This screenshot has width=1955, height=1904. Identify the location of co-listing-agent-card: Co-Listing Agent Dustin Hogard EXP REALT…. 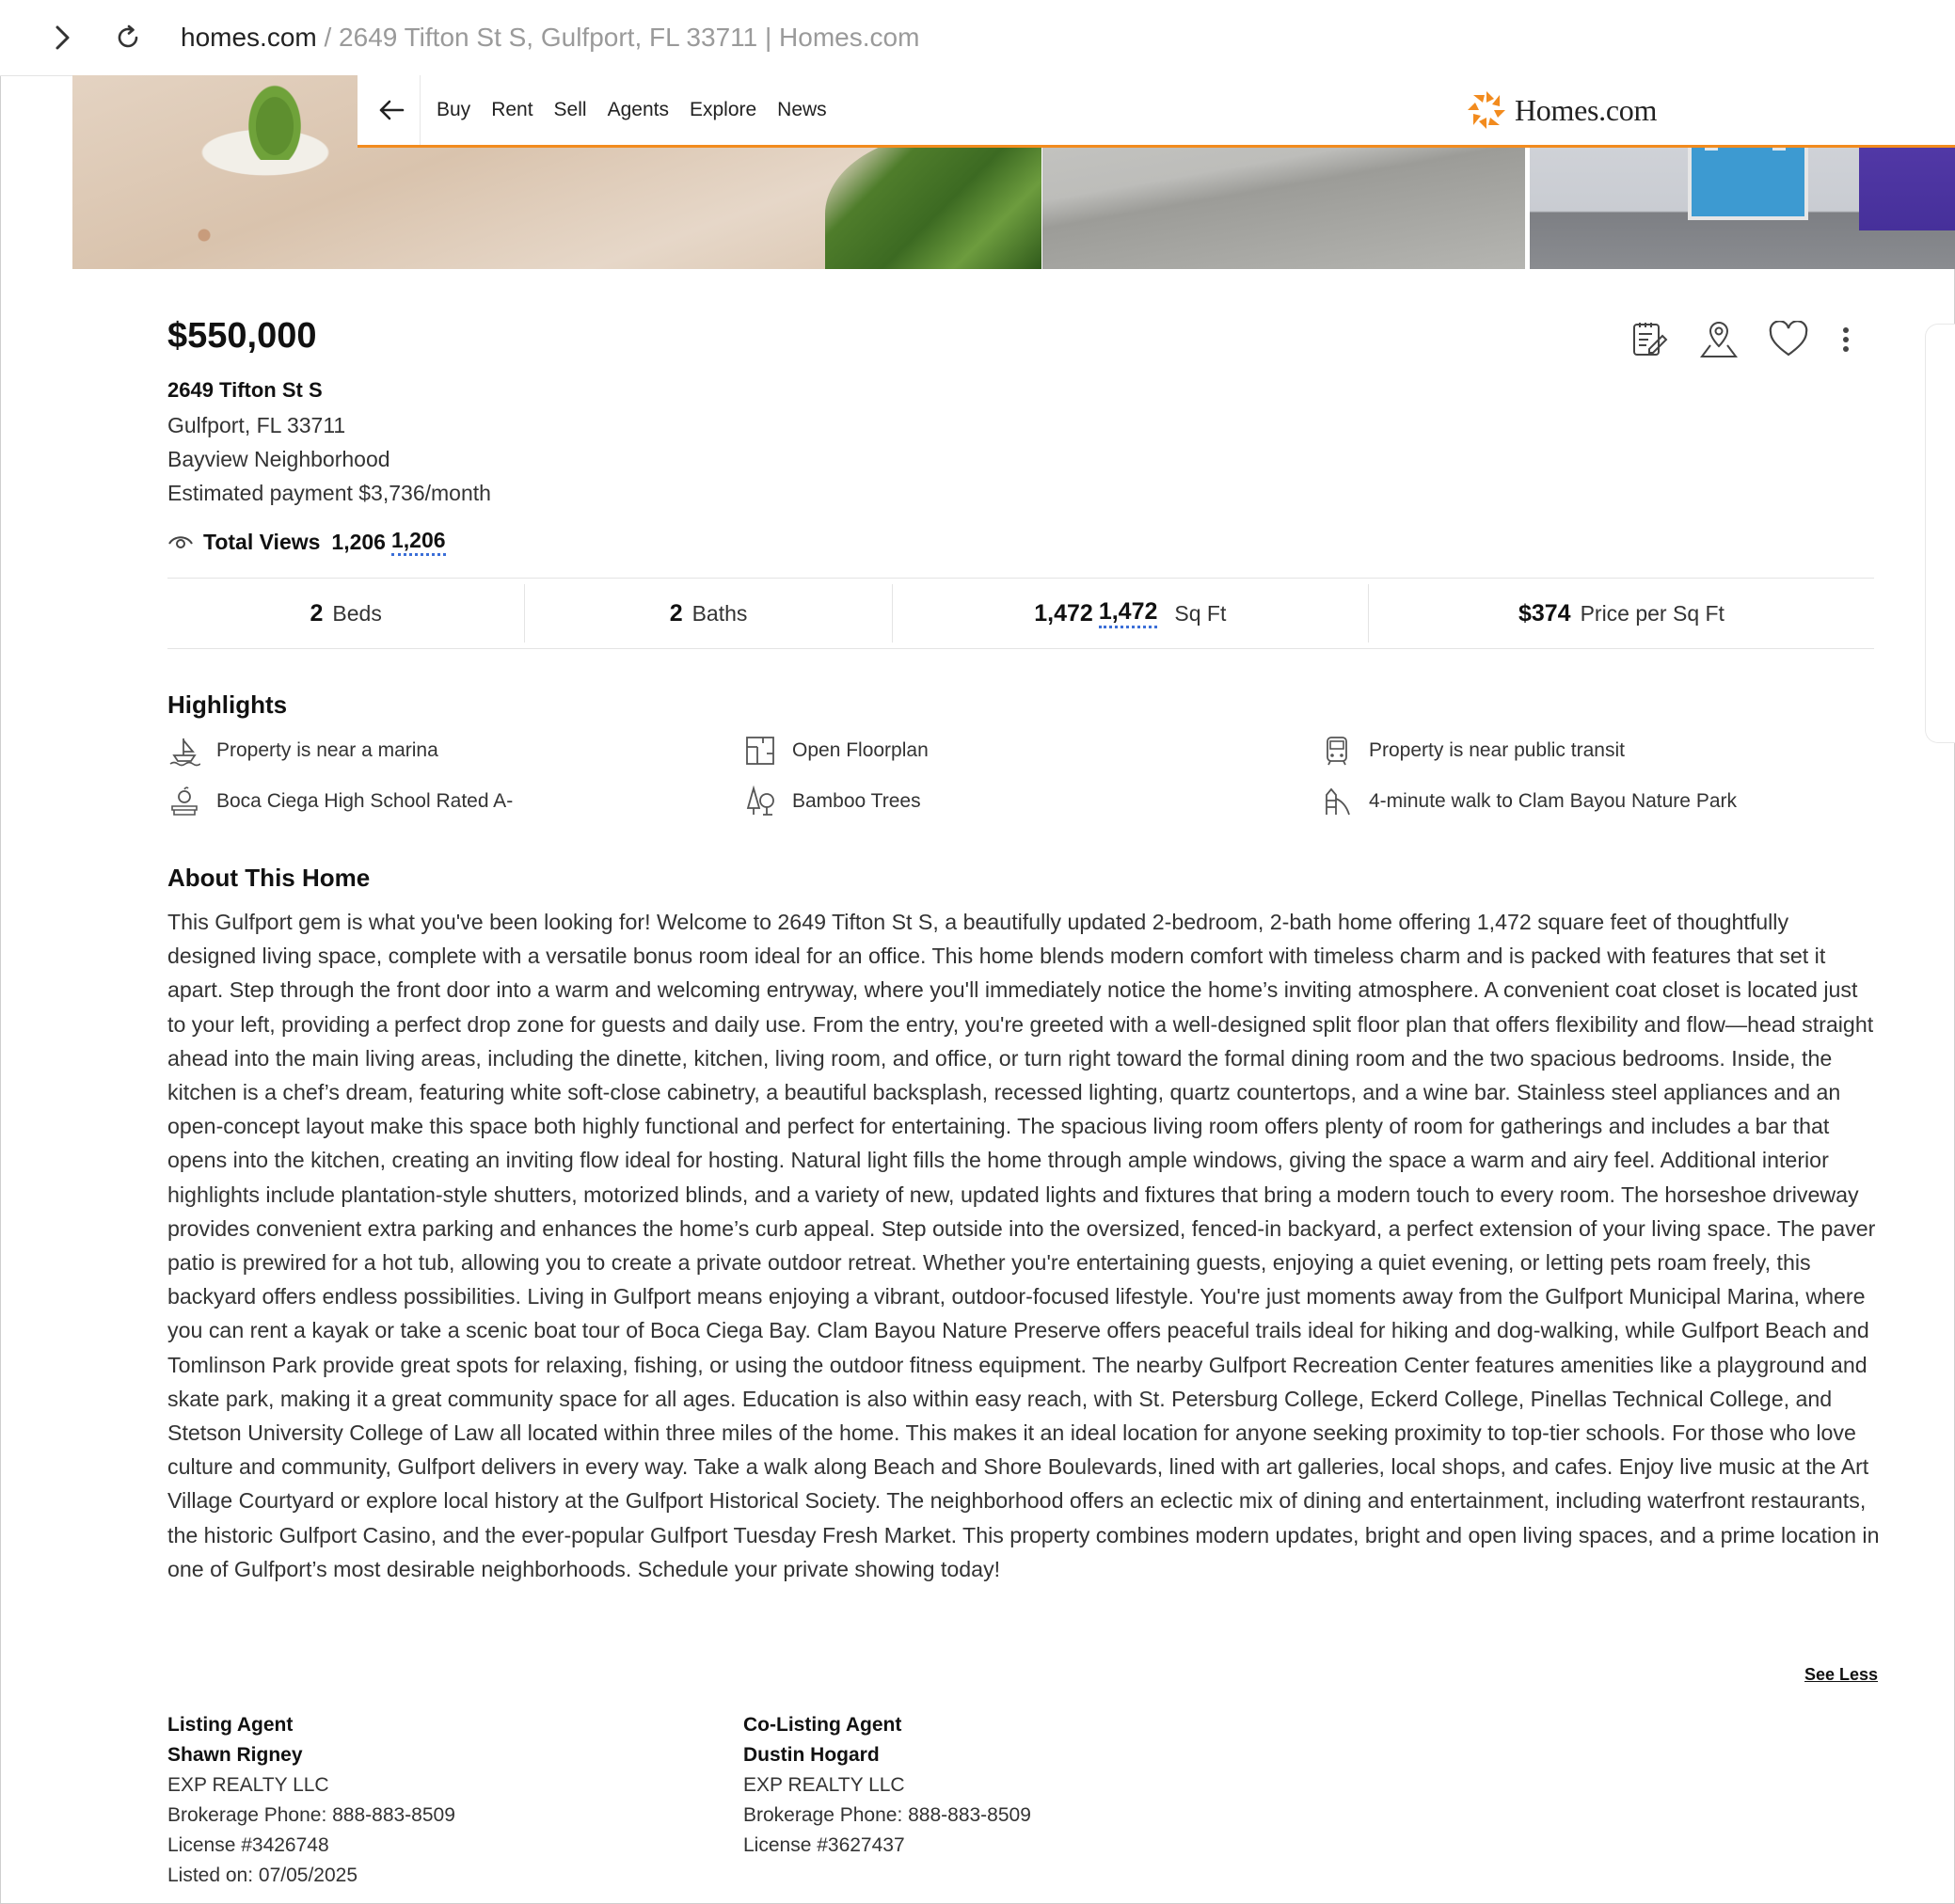
(887, 1785).